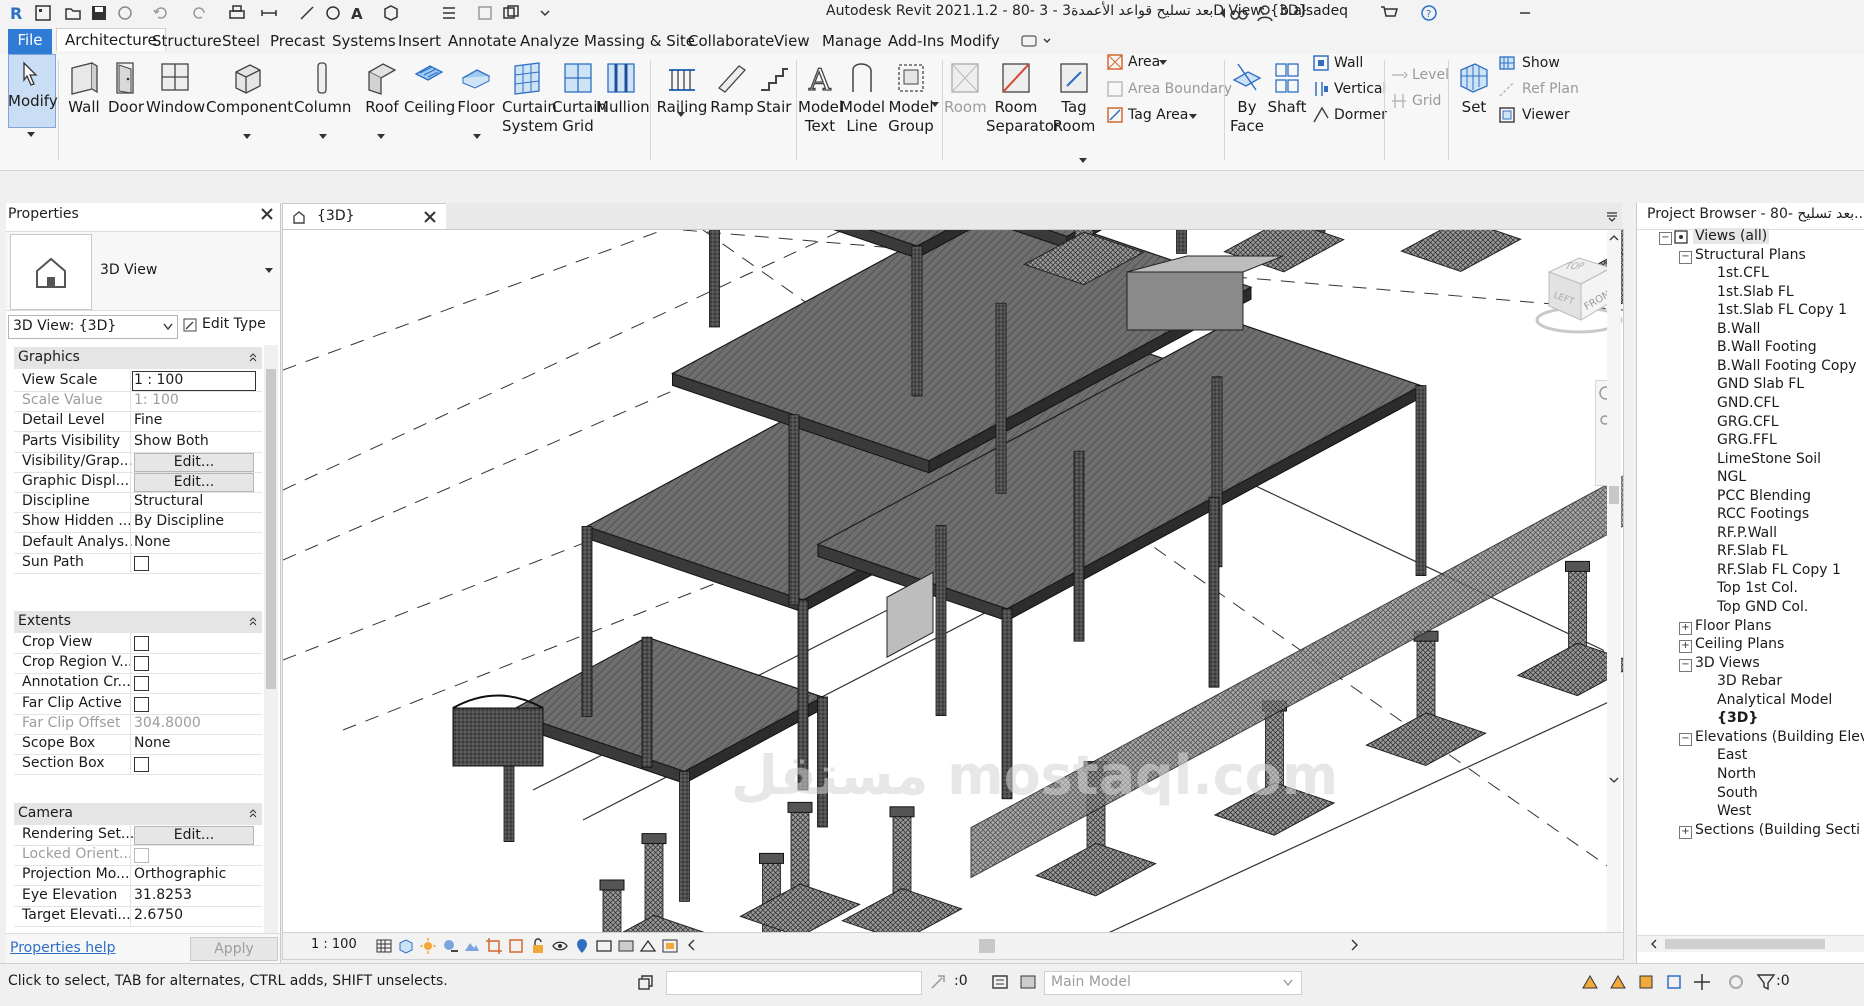 This screenshot has height=1006, width=1864. I want to click on view-scale-input, so click(194, 381).